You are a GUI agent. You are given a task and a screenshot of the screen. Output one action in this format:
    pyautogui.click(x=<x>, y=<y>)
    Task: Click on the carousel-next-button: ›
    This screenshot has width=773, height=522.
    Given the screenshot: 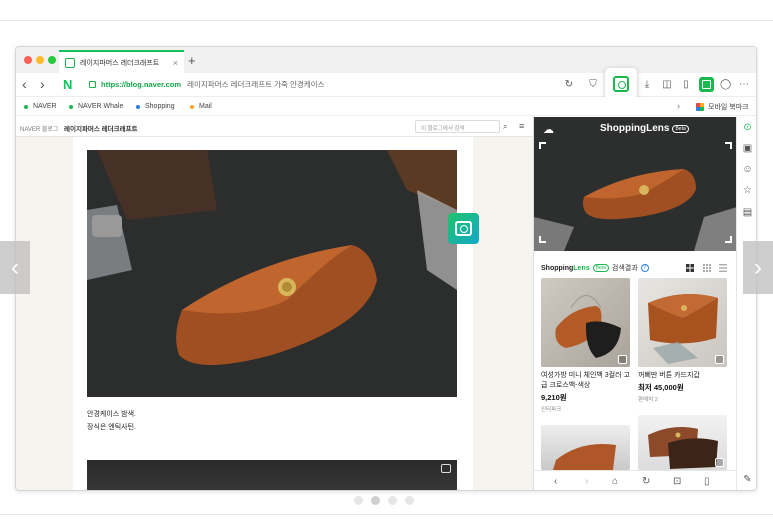 What is the action you would take?
    pyautogui.click(x=758, y=267)
    